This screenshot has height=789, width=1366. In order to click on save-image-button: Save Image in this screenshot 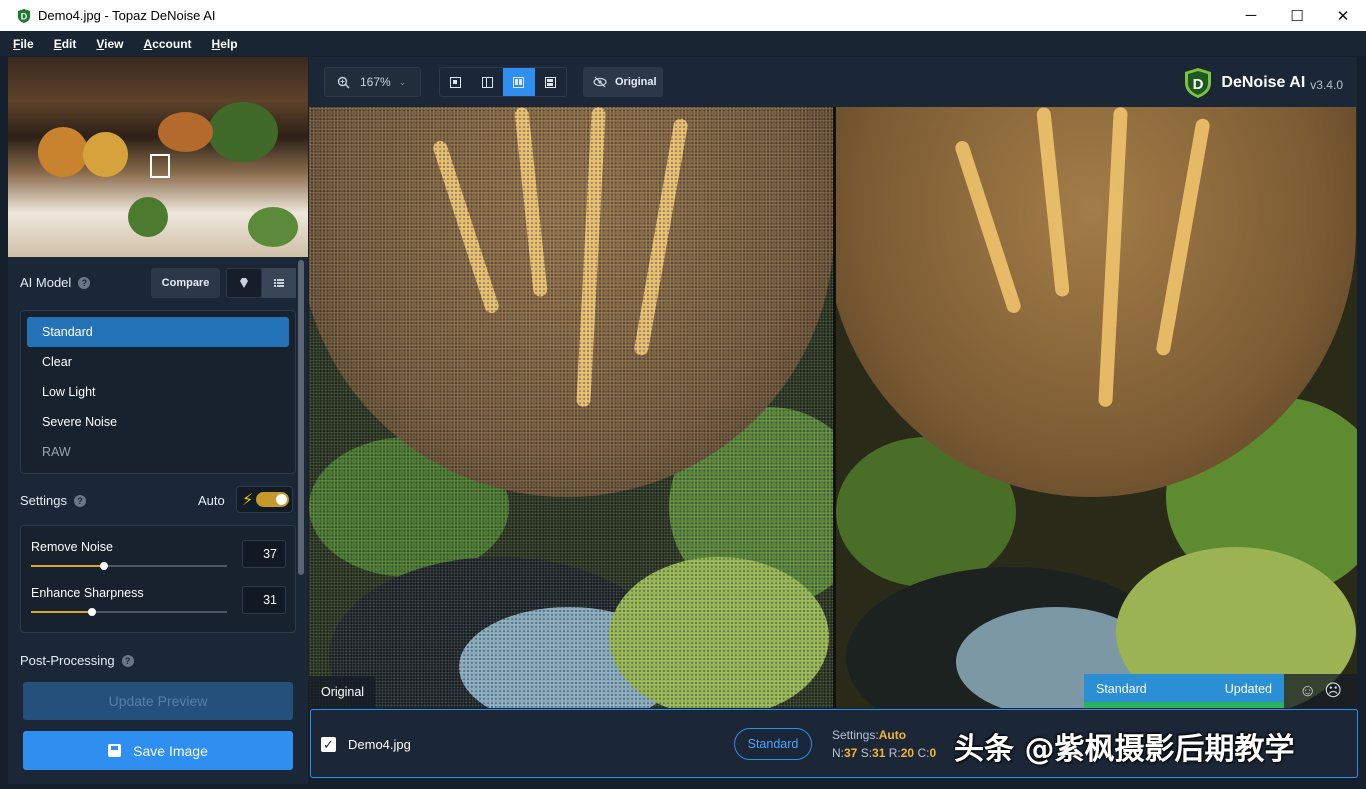, I will do `click(158, 750)`.